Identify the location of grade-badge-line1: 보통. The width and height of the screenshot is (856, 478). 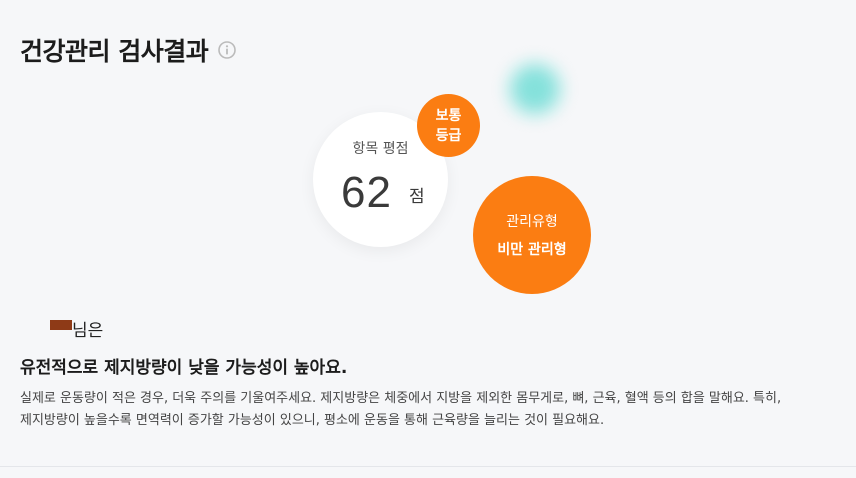
(448, 115).